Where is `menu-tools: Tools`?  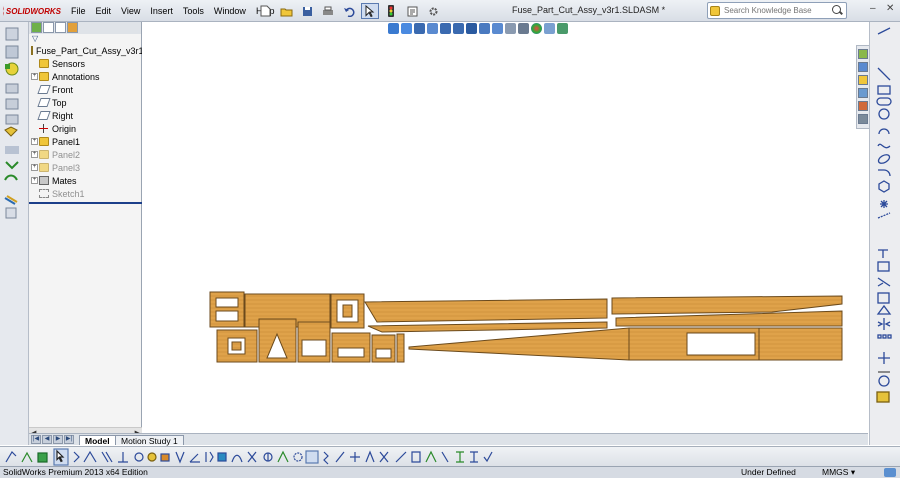
menu-tools: Tools is located at coordinates (193, 11).